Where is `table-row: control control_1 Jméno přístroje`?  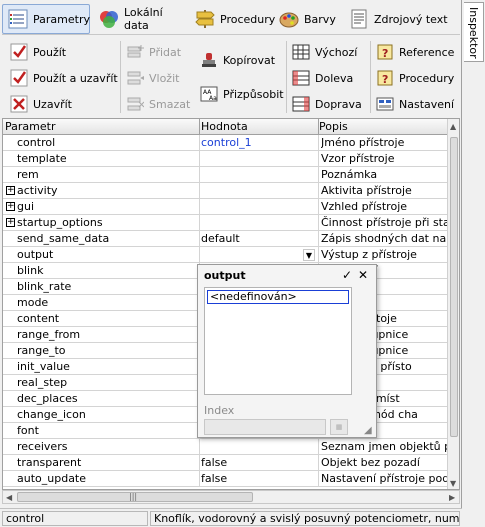
table-row: control control_1 Jméno přístroje is located at coordinates (231, 143).